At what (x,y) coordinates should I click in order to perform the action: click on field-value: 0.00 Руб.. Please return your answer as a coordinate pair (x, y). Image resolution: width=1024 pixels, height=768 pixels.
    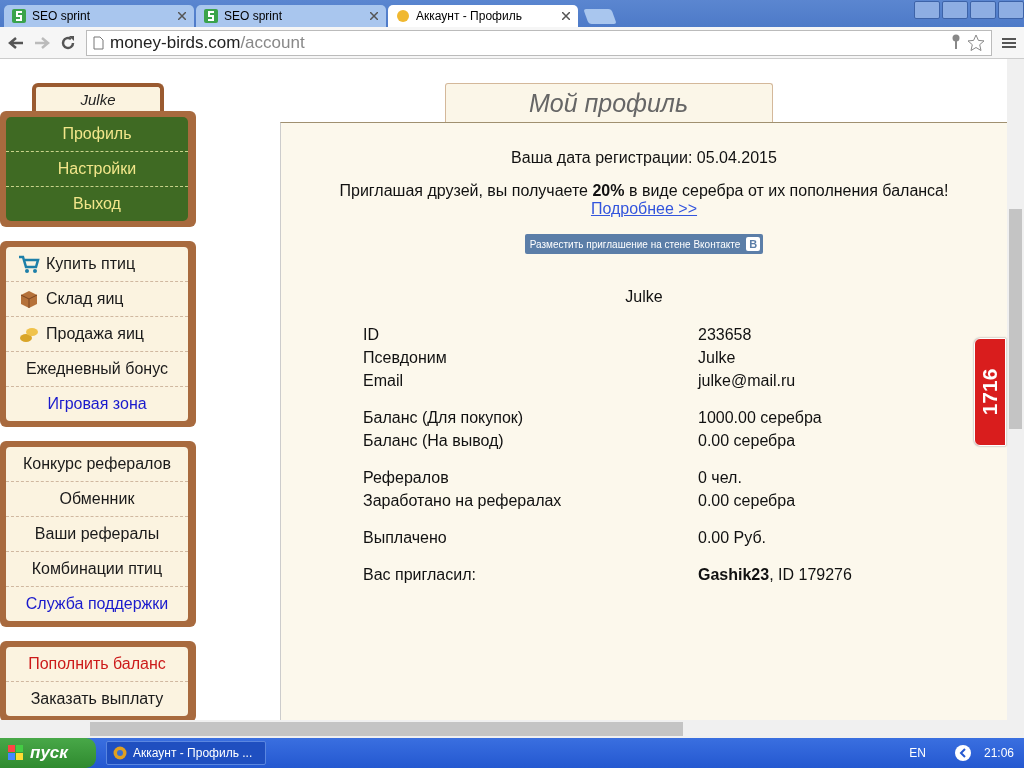
    Looking at the image, I should click on (733, 538).